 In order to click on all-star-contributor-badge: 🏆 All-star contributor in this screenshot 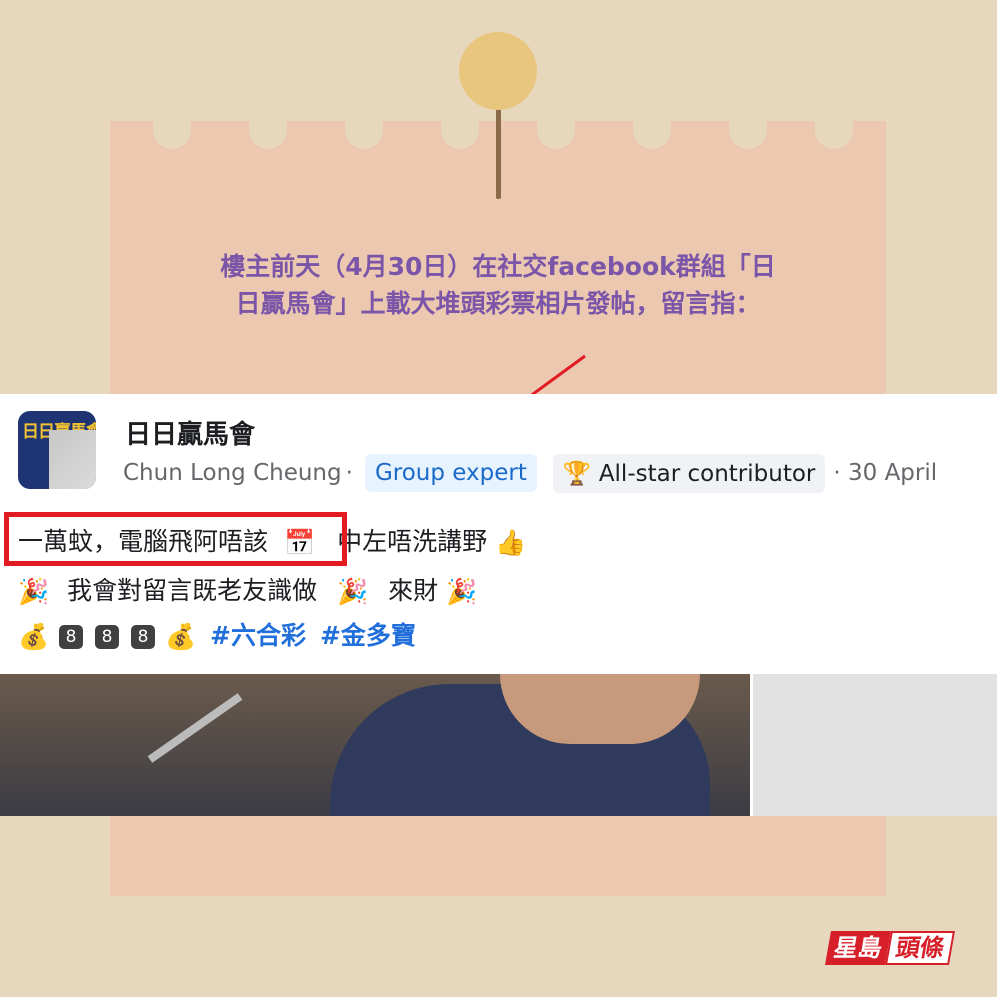, I will do `click(689, 473)`.